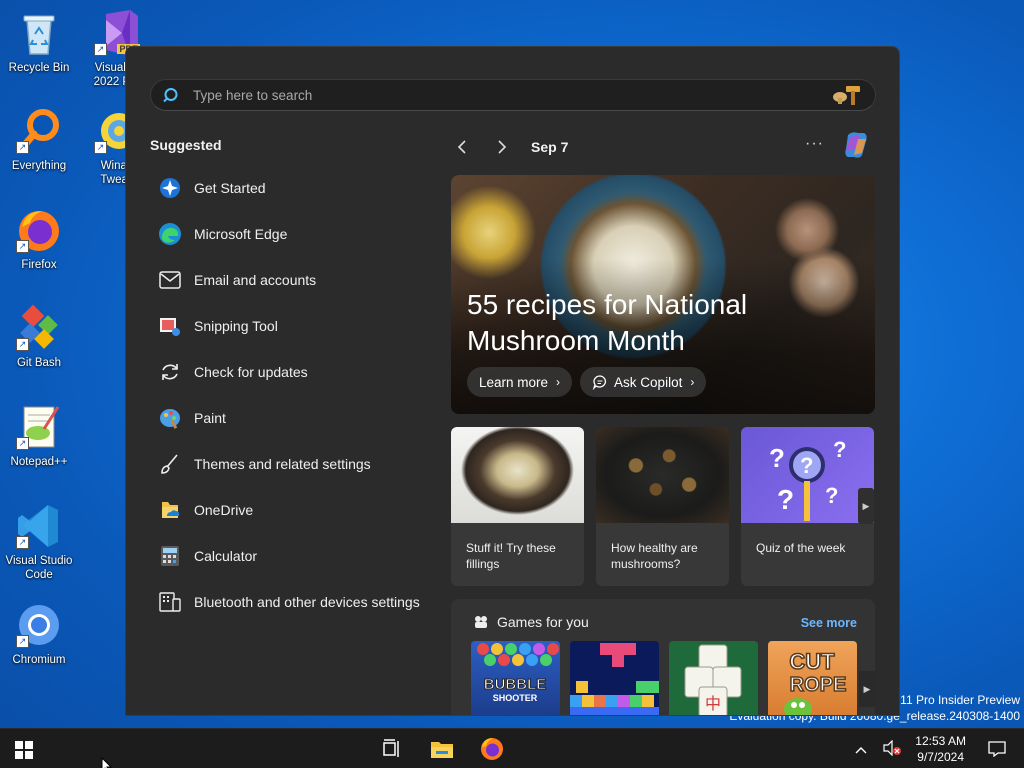 Image resolution: width=1024 pixels, height=768 pixels. Describe the element at coordinates (39, 41) in the screenshot. I see `desktop-icon-recycle-bin: Recycle Bin` at that location.